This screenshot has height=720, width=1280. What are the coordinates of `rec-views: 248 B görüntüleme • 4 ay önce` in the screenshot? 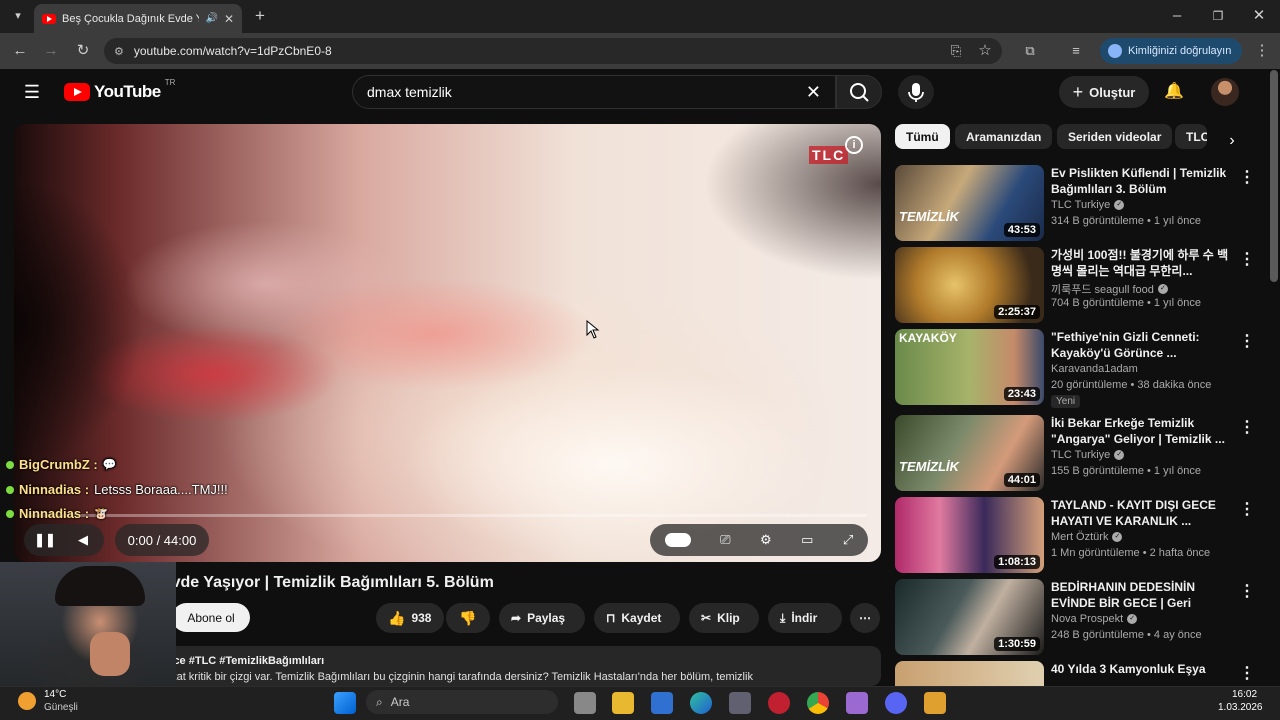 It's located at (1126, 635).